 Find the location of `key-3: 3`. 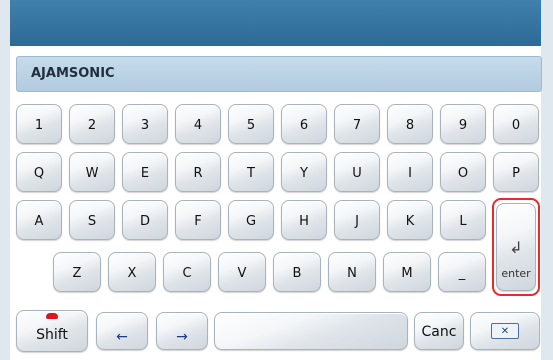

key-3: 3 is located at coordinates (145, 124).